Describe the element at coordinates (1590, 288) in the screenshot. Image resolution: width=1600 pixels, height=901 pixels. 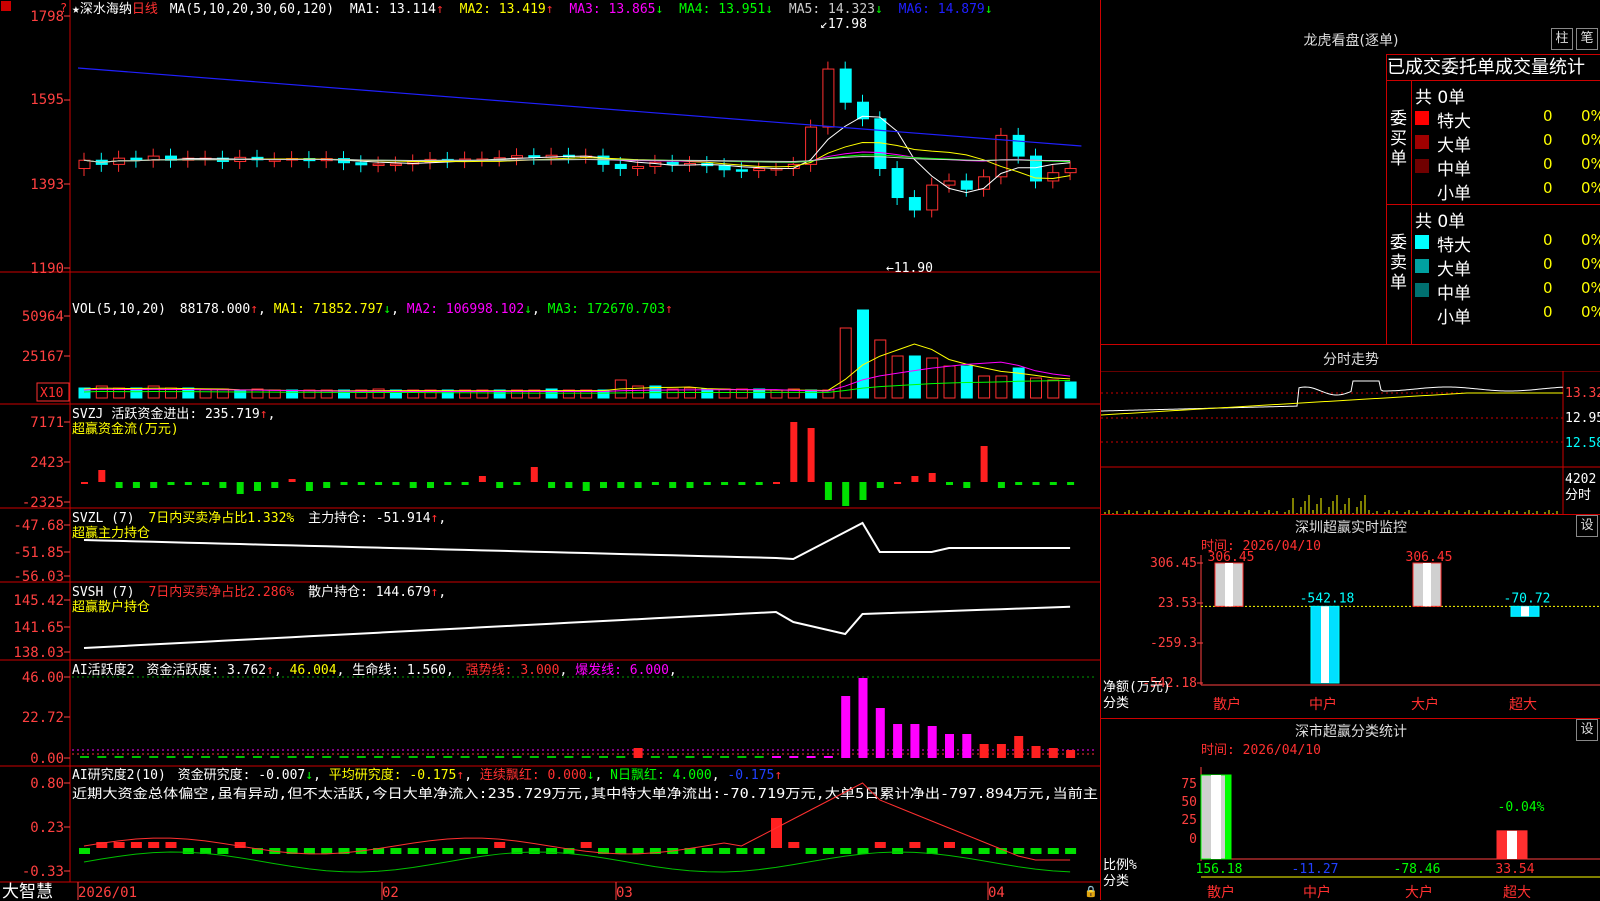
I see `order-pct: 0%` at that location.